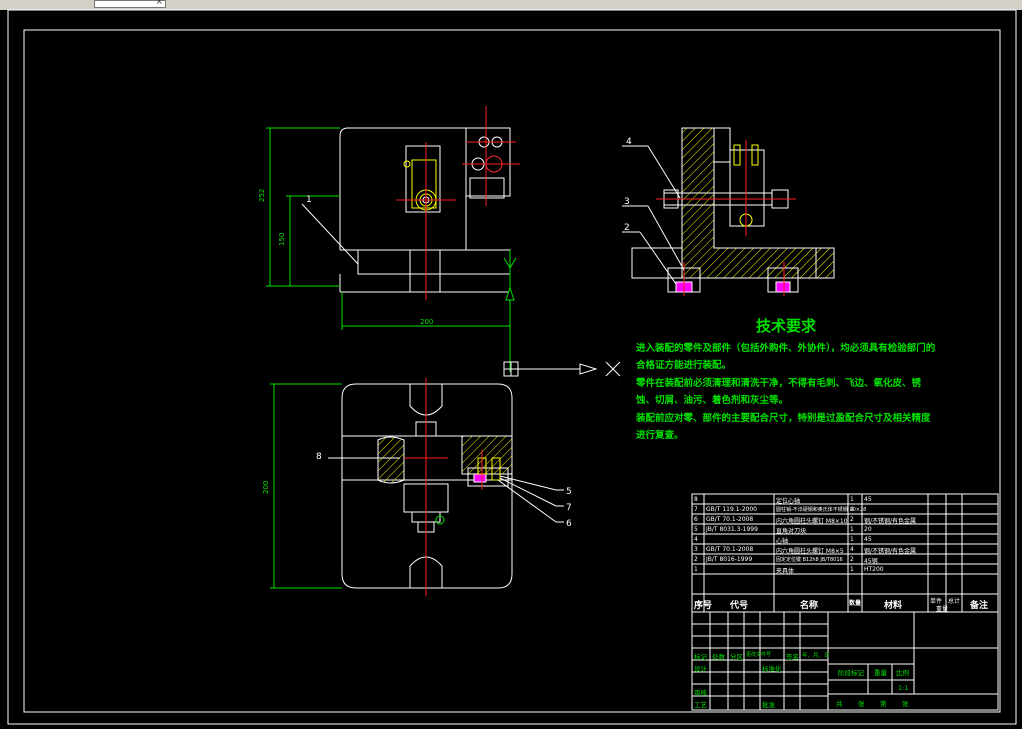 The height and width of the screenshot is (729, 1022). I want to click on bom-header-weight: 重量, so click(942, 609).